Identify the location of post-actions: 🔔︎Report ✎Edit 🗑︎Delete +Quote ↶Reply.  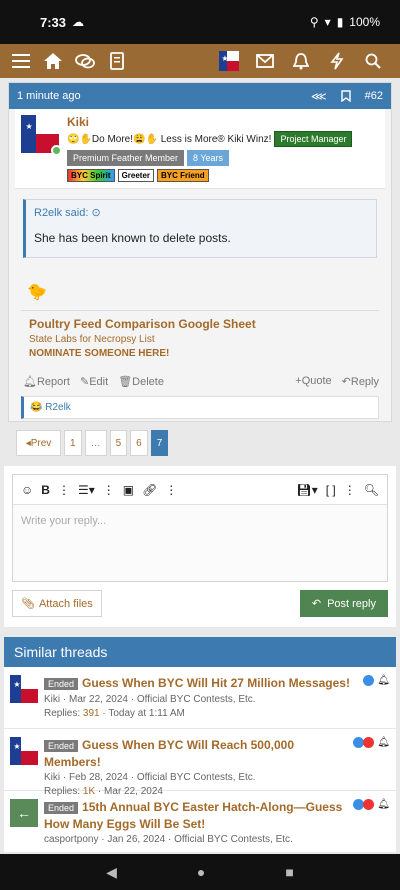
(200, 376).